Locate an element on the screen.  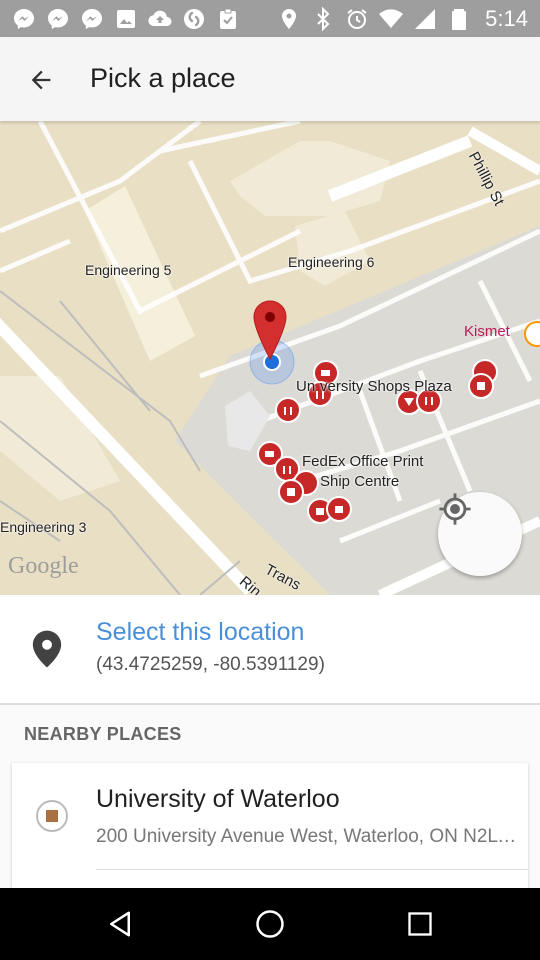
back-nav-button is located at coordinates (120, 924).